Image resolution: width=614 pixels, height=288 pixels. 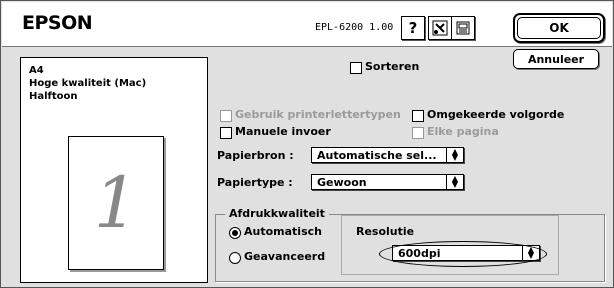 I want to click on tools-icon, so click(x=440, y=28).